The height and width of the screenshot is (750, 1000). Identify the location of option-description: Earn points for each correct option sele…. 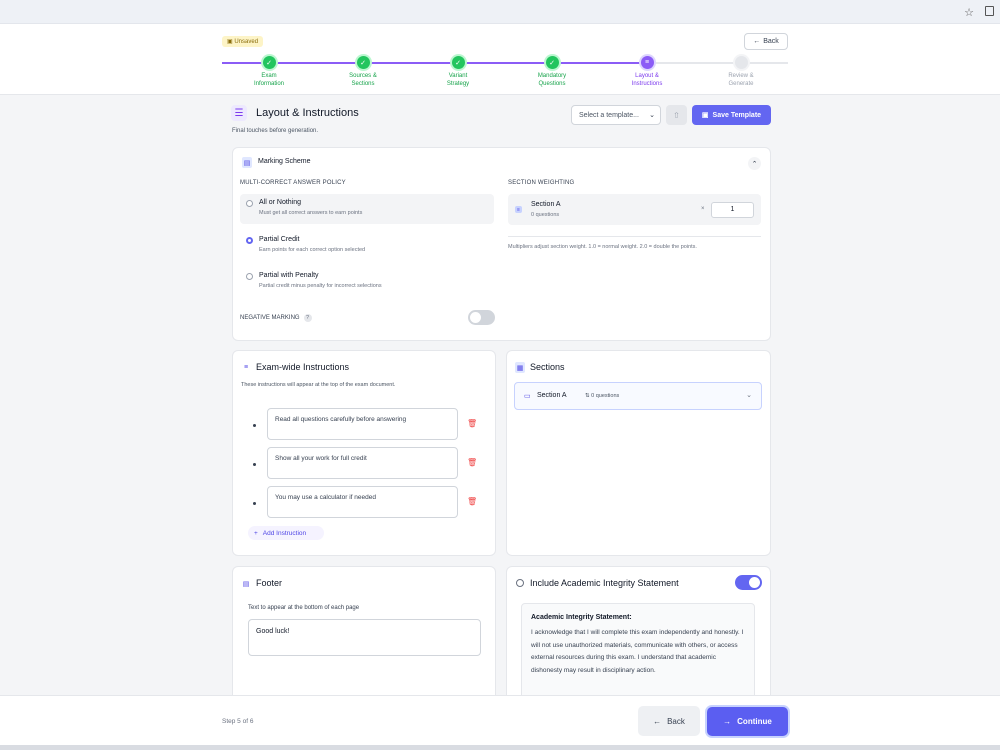
(312, 250).